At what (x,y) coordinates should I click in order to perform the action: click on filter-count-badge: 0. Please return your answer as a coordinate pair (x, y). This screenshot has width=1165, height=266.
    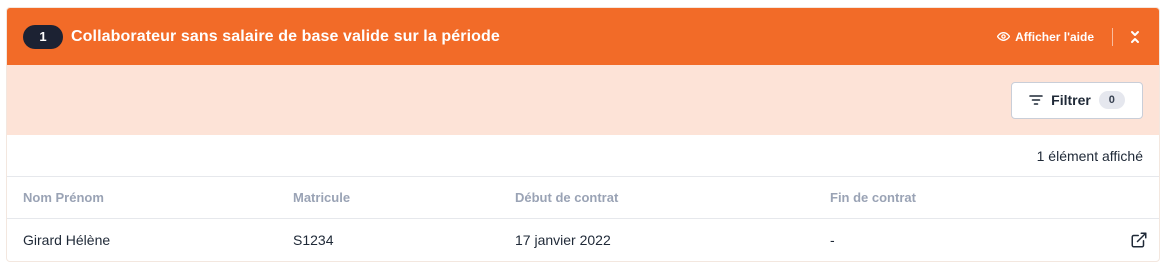
    Looking at the image, I should click on (1111, 100).